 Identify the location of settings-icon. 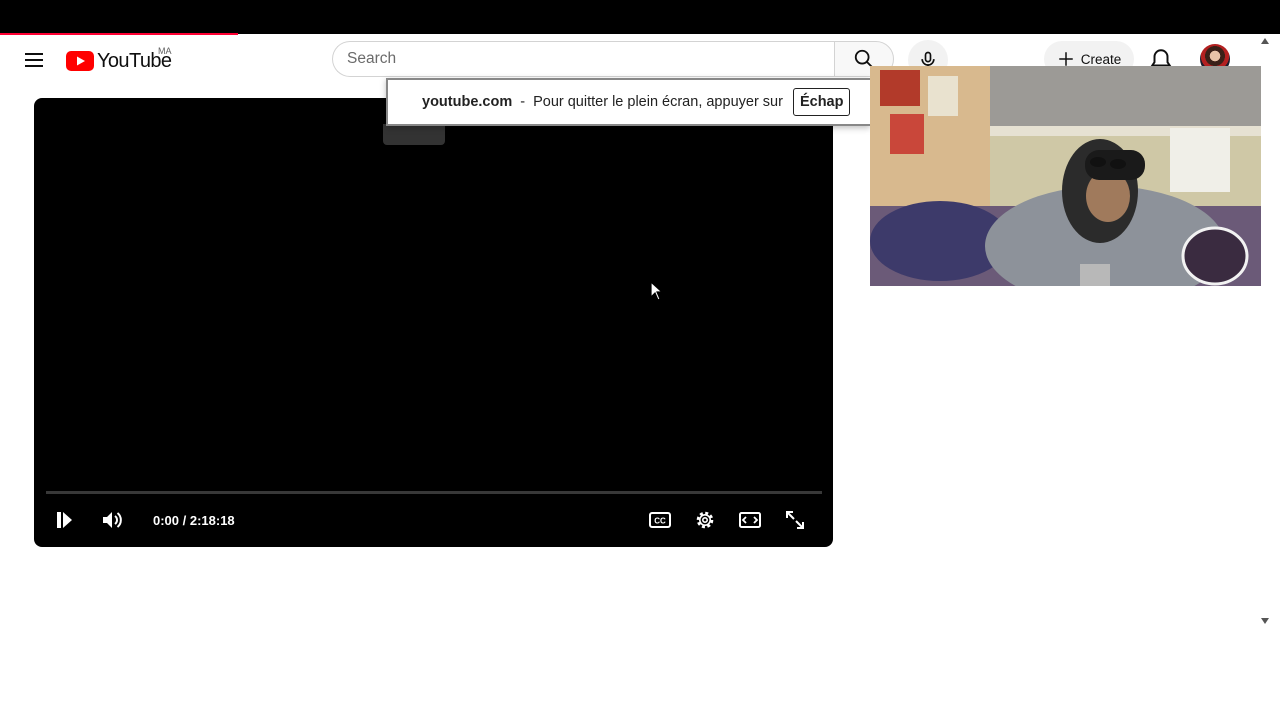
(705, 520).